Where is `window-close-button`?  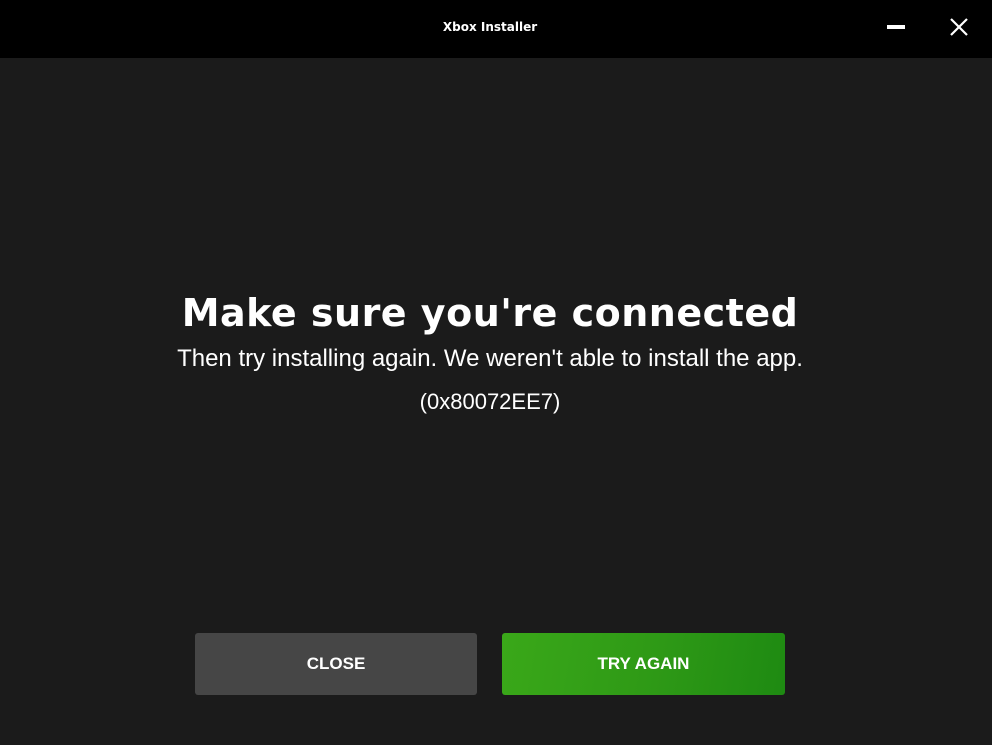 window-close-button is located at coordinates (959, 27).